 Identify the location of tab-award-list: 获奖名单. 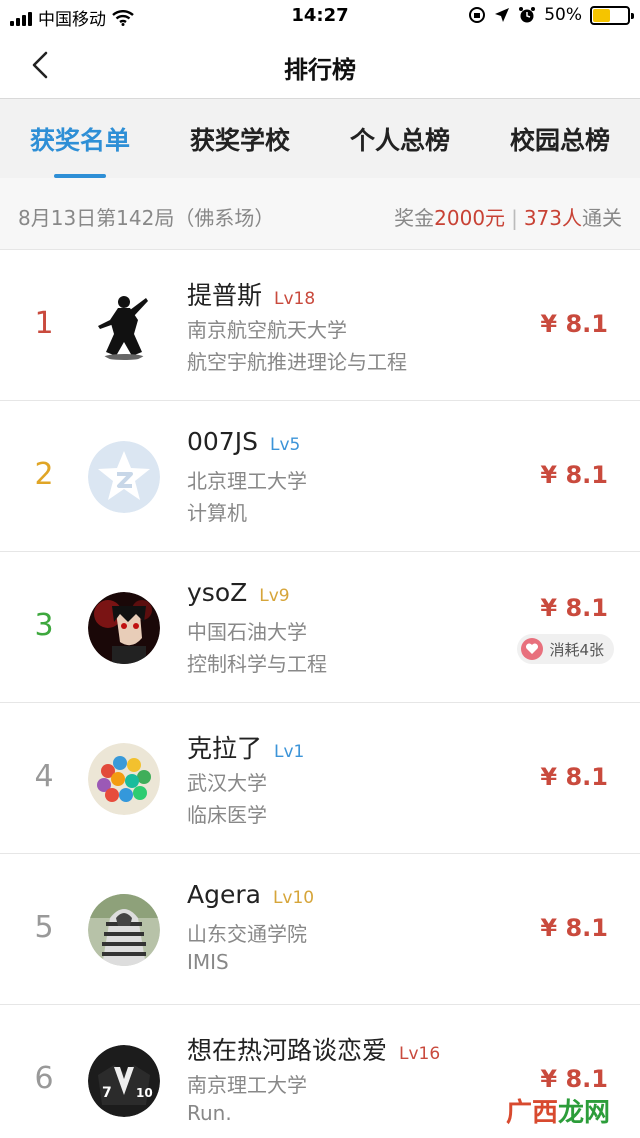
(80, 138).